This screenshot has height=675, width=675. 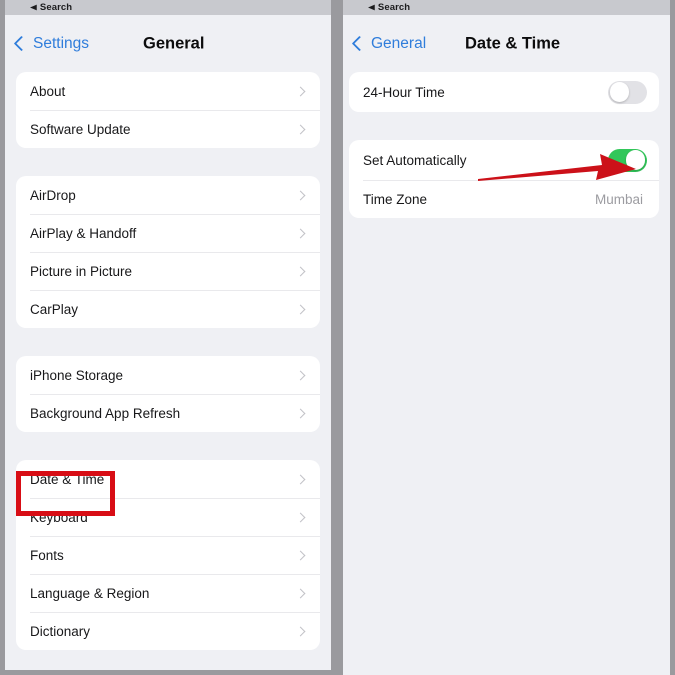 What do you see at coordinates (105, 413) in the screenshot?
I see `row-label: Background App Refresh` at bounding box center [105, 413].